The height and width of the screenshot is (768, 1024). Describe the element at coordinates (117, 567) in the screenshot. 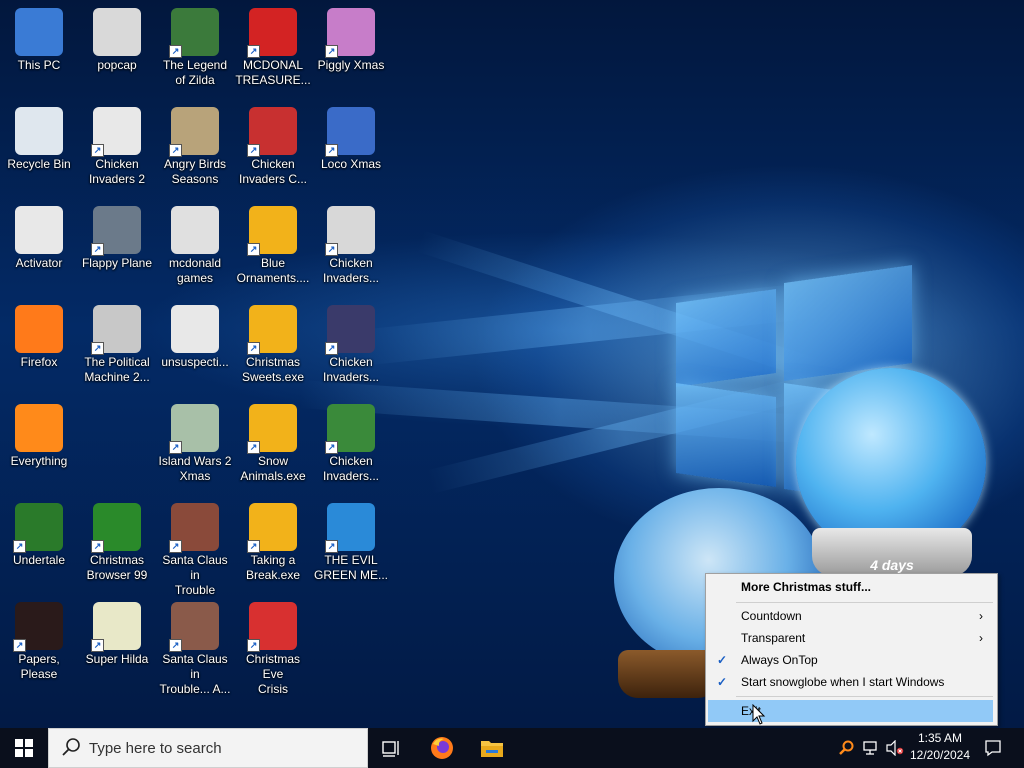

I see `desktop-icon-label: Christmas Browser 99` at that location.